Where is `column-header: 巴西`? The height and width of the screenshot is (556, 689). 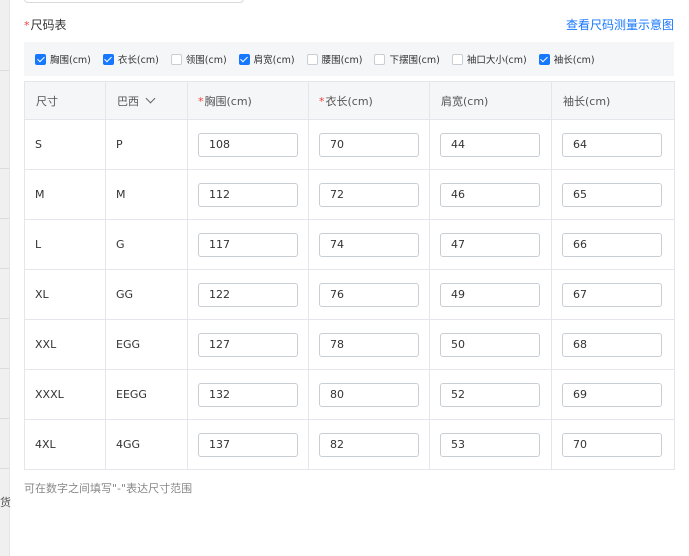 column-header: 巴西 is located at coordinates (146, 100).